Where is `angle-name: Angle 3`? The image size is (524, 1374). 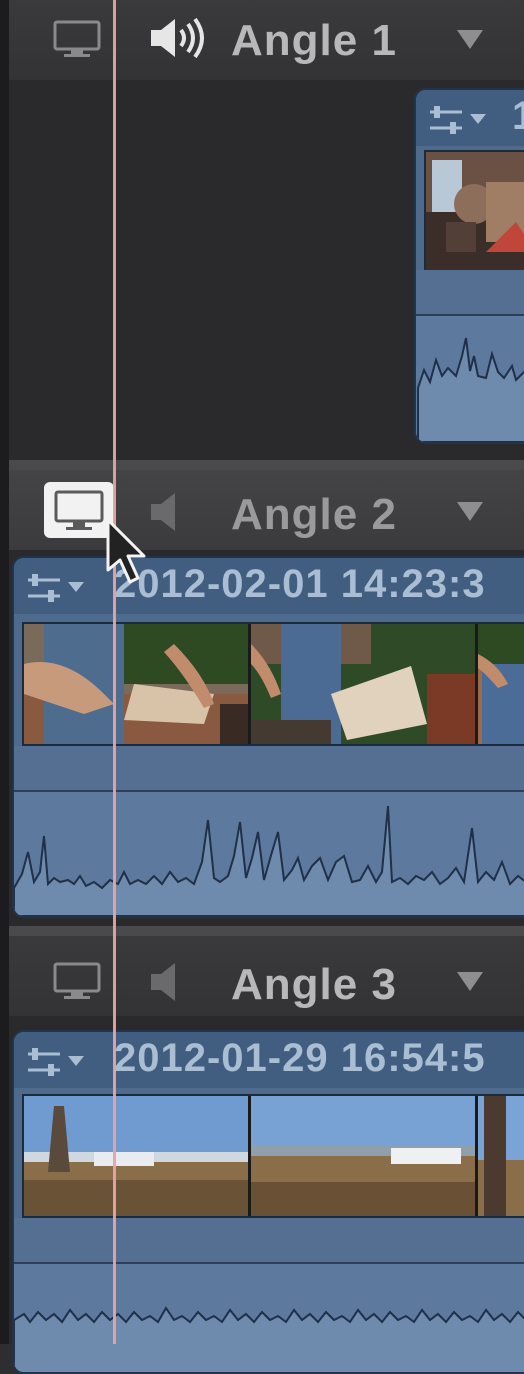 angle-name: Angle 3 is located at coordinates (314, 984).